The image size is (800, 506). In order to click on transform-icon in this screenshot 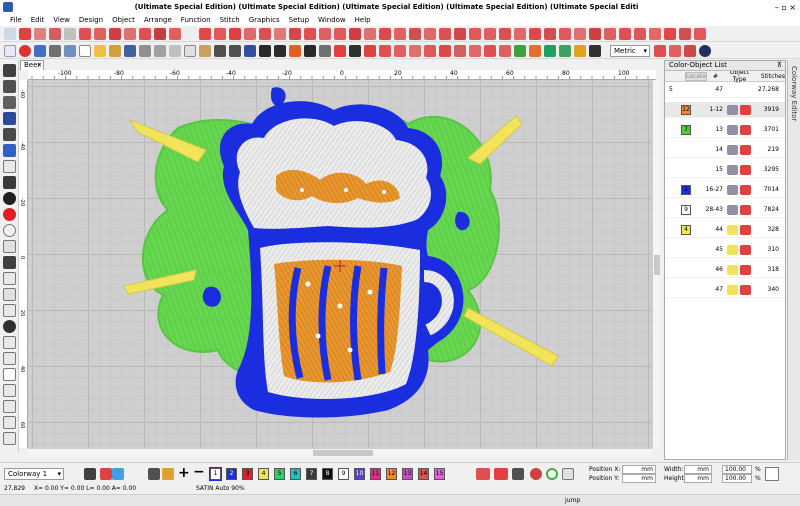, I will do `click(70, 50)`.